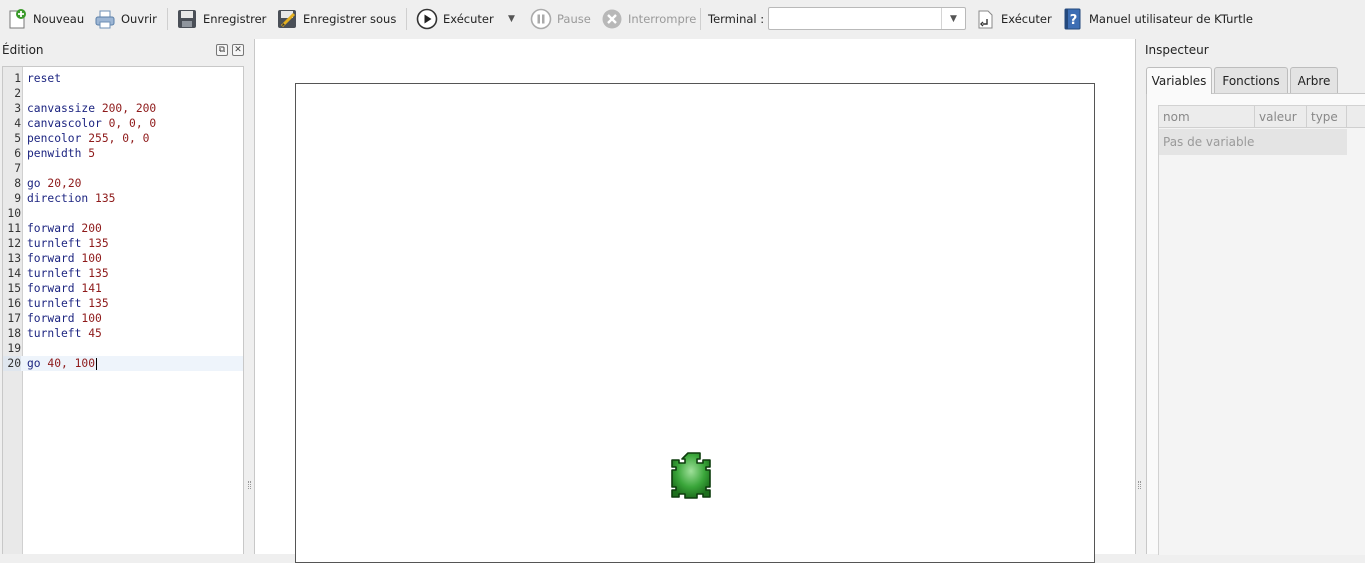 The height and width of the screenshot is (563, 1365). What do you see at coordinates (44, 78) in the screenshot?
I see `code-text: reset` at bounding box center [44, 78].